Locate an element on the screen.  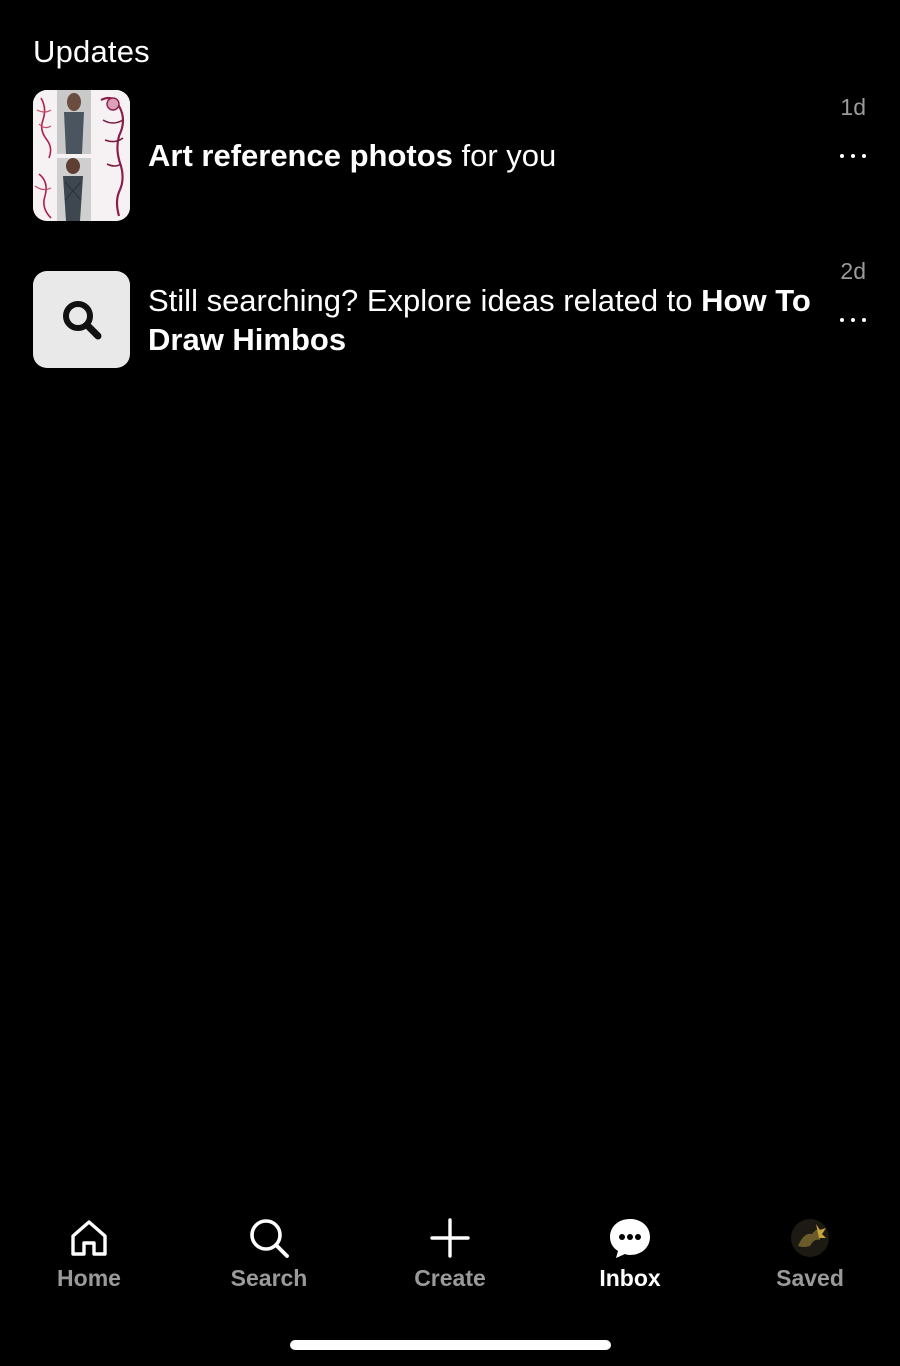
tab-create: Create is located at coordinates (450, 1255).